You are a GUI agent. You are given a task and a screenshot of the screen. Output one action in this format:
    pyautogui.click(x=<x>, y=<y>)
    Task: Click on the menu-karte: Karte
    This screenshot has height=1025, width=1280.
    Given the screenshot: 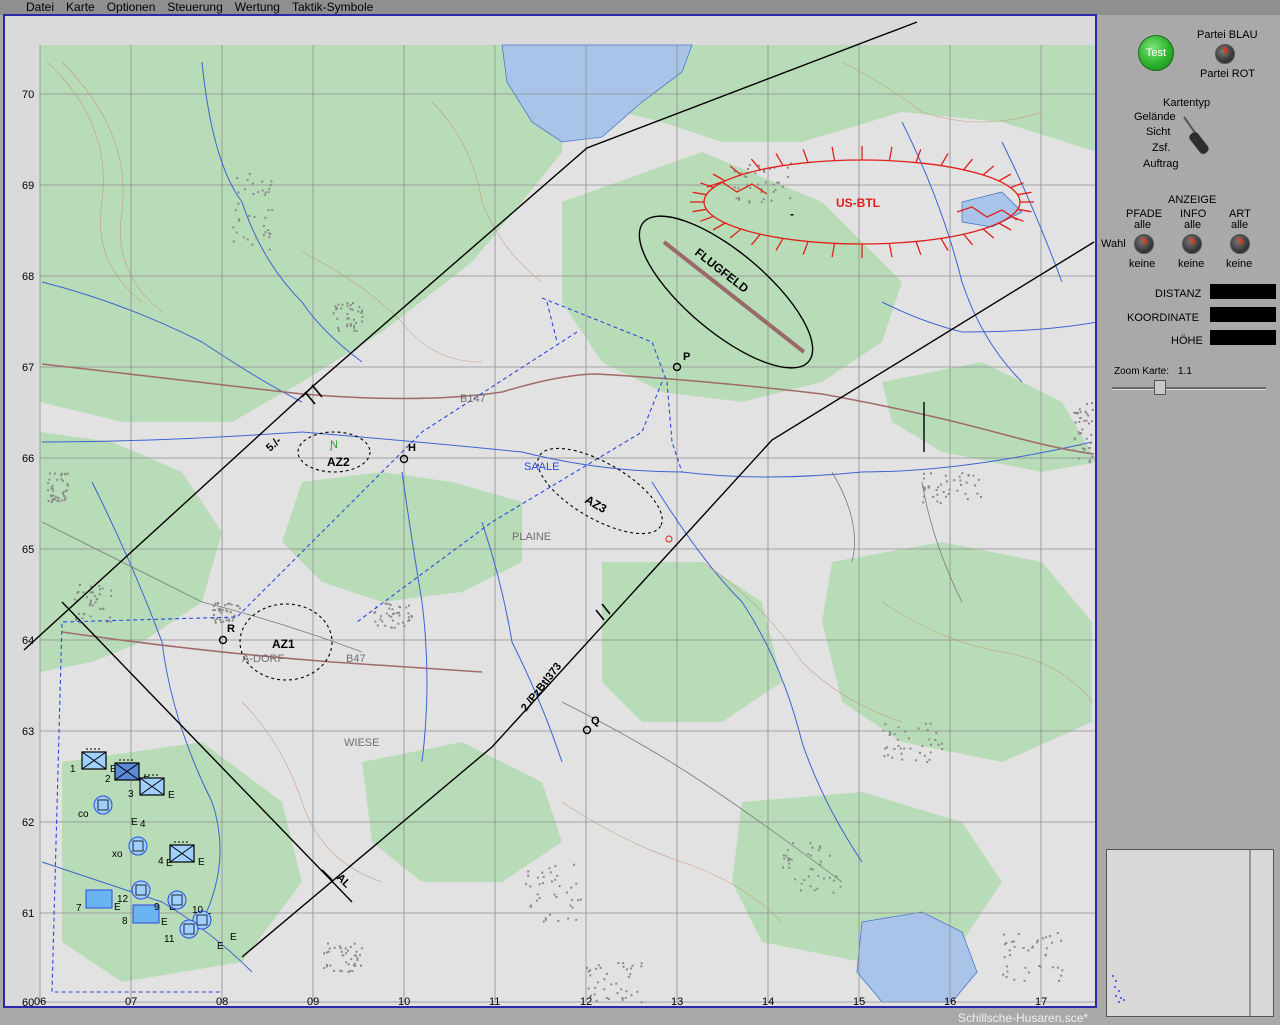 What is the action you would take?
    pyautogui.click(x=80, y=7)
    